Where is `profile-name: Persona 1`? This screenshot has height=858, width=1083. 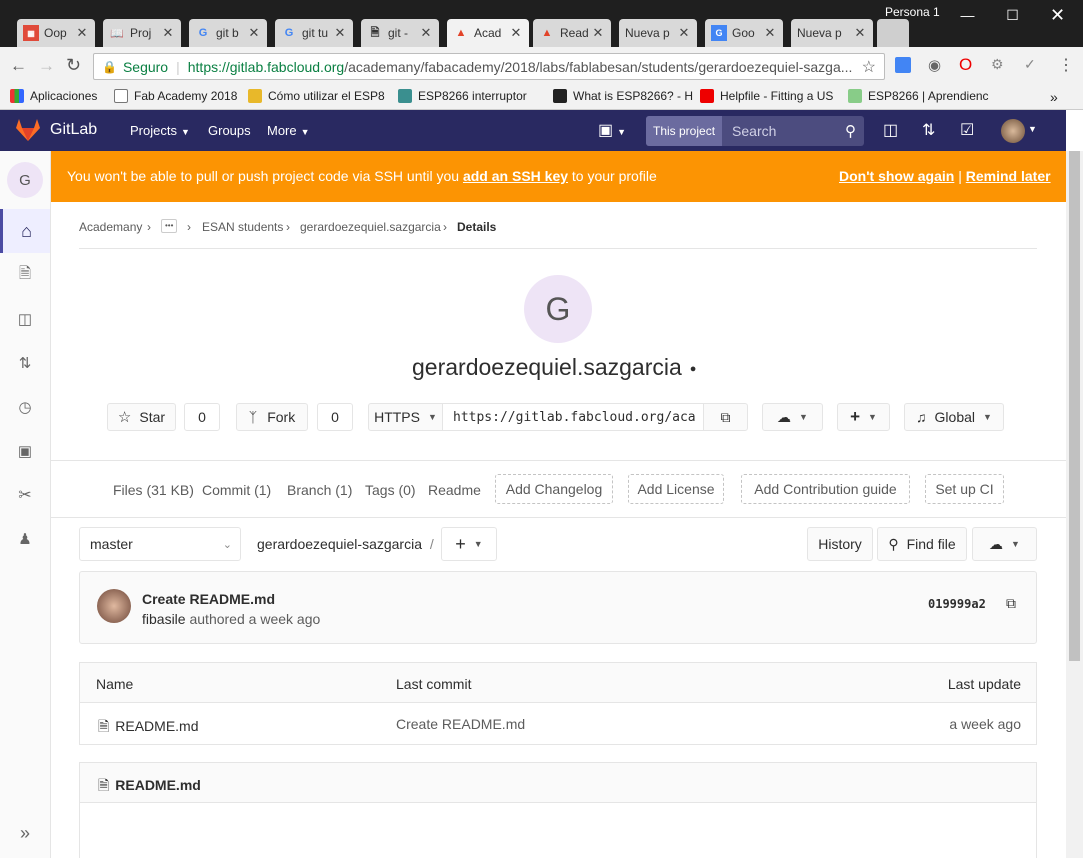
profile-name: Persona 1 is located at coordinates (912, 12).